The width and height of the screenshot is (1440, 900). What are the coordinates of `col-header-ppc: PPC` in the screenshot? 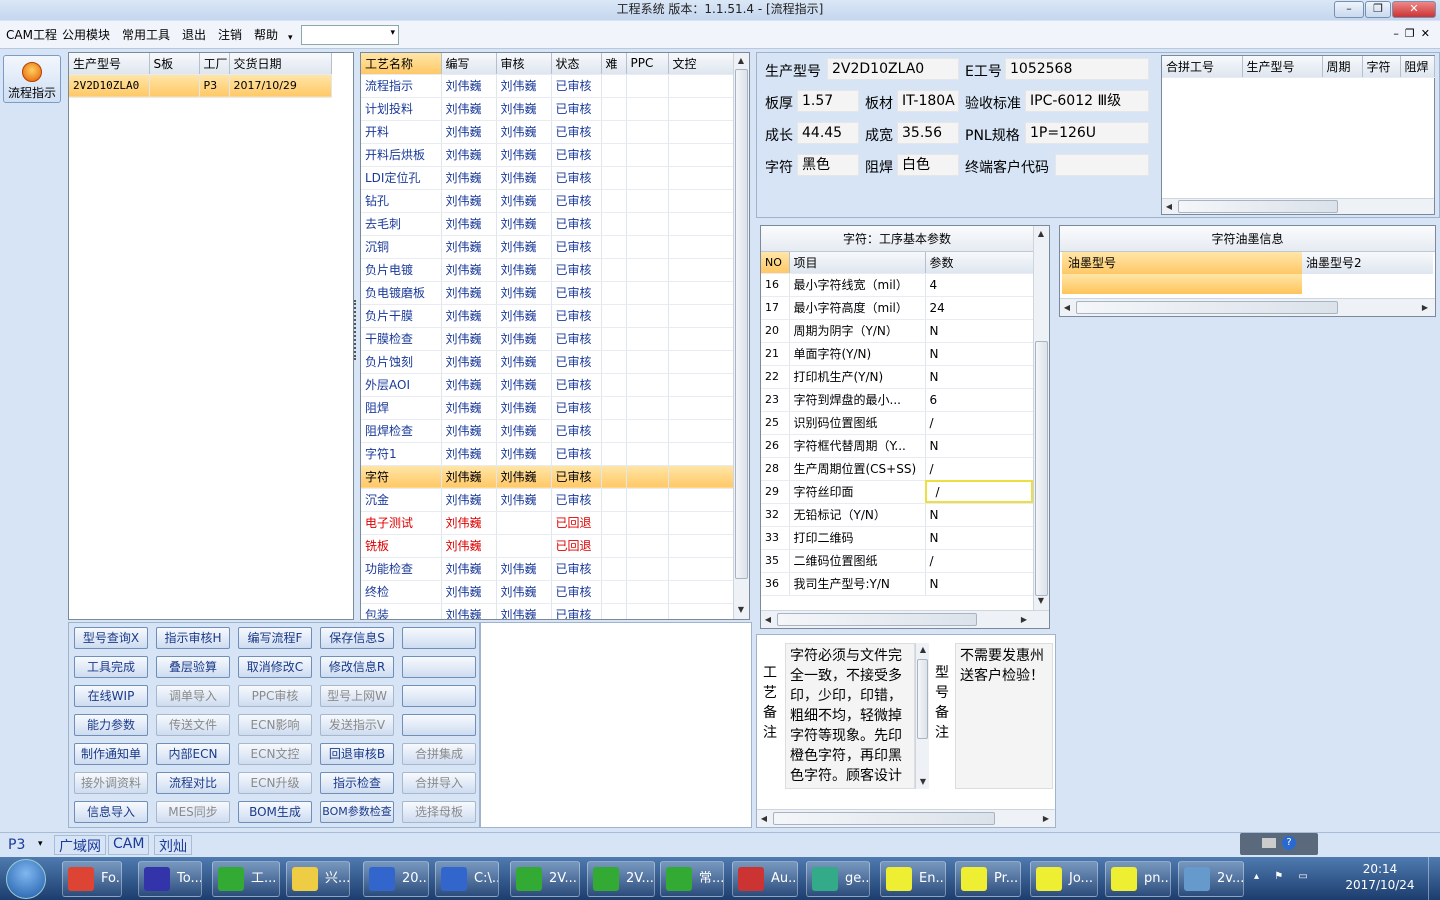 It's located at (647, 64).